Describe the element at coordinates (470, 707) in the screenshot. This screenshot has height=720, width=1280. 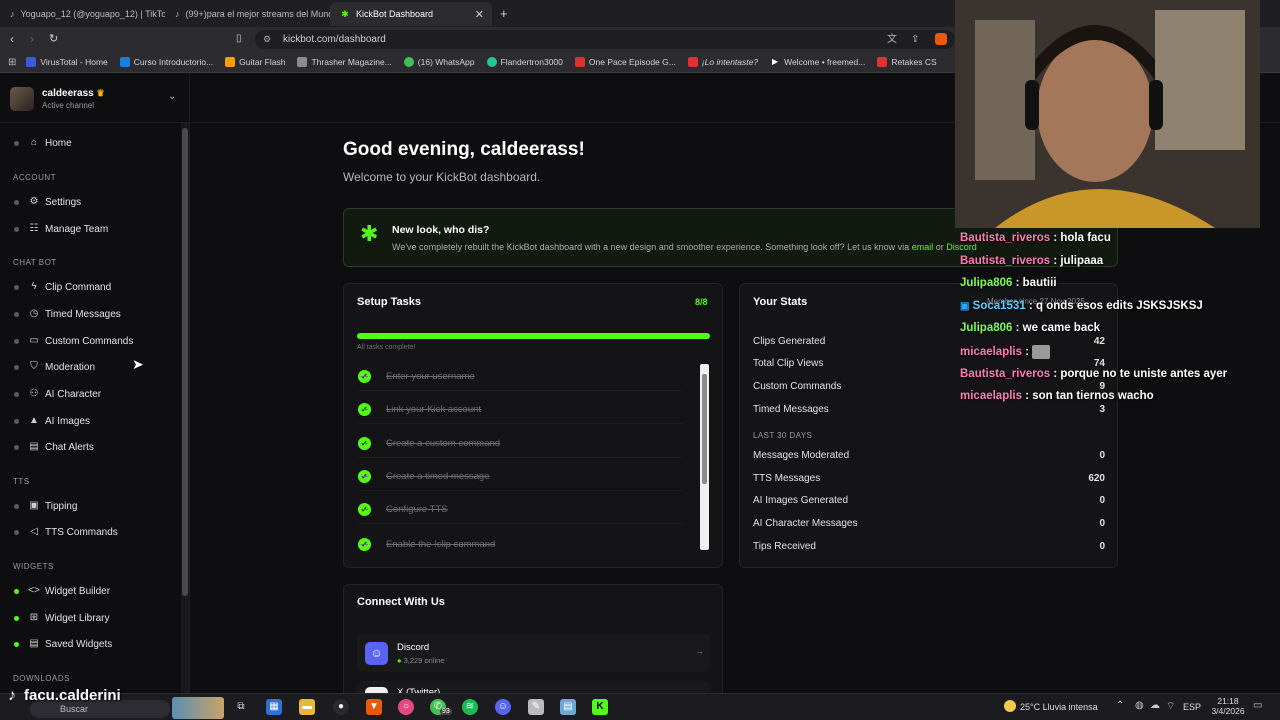
I see `spotify-icon: ≋` at that location.